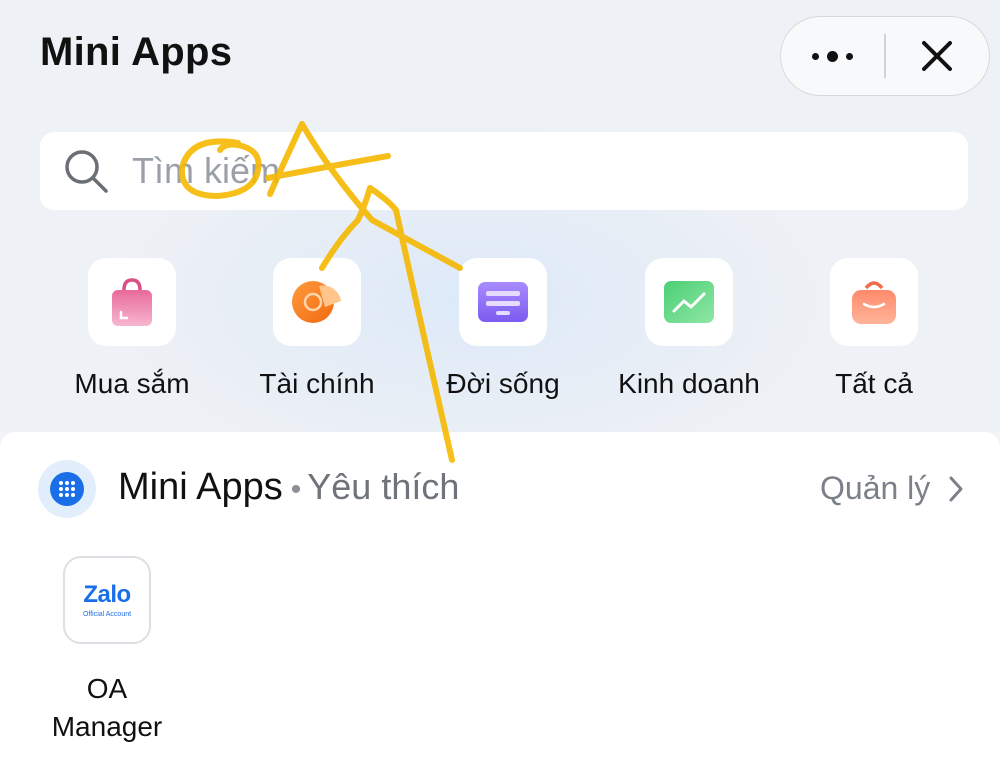 The height and width of the screenshot is (771, 1000). What do you see at coordinates (200, 487) in the screenshot?
I see `section-title-main: Mini Apps` at bounding box center [200, 487].